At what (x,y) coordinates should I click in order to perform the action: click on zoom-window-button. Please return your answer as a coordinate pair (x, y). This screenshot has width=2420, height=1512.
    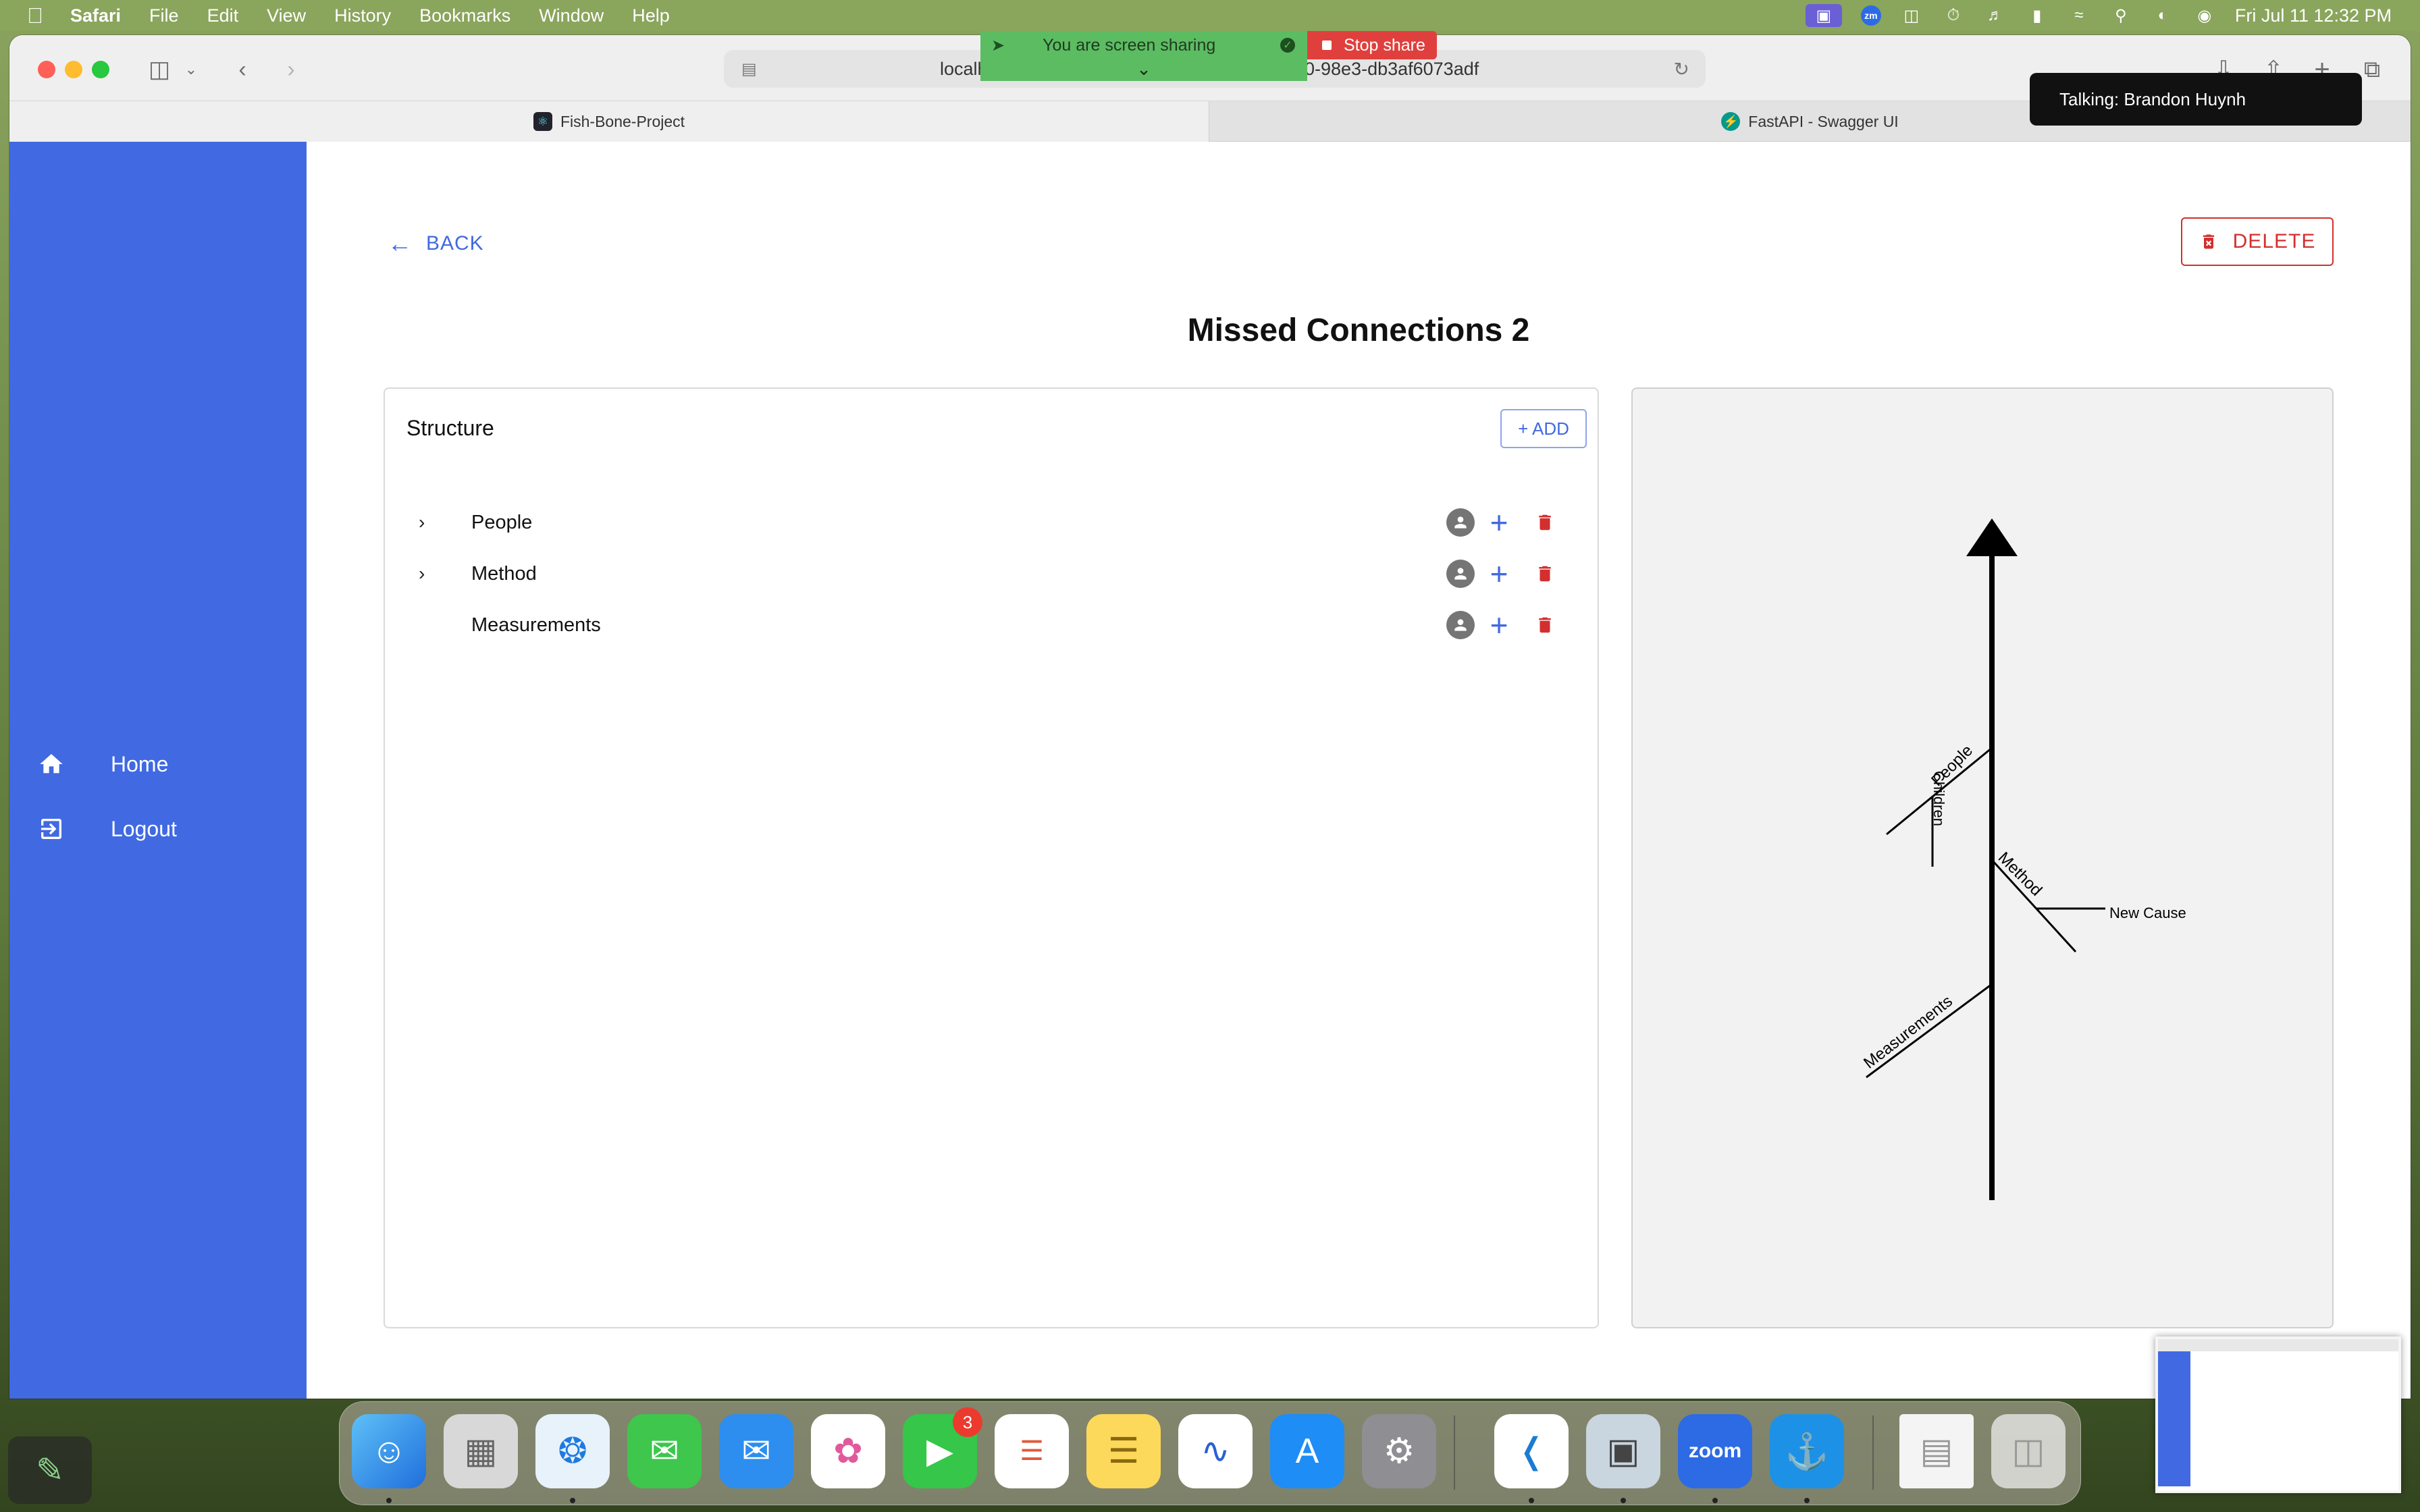
    Looking at the image, I should click on (100, 69).